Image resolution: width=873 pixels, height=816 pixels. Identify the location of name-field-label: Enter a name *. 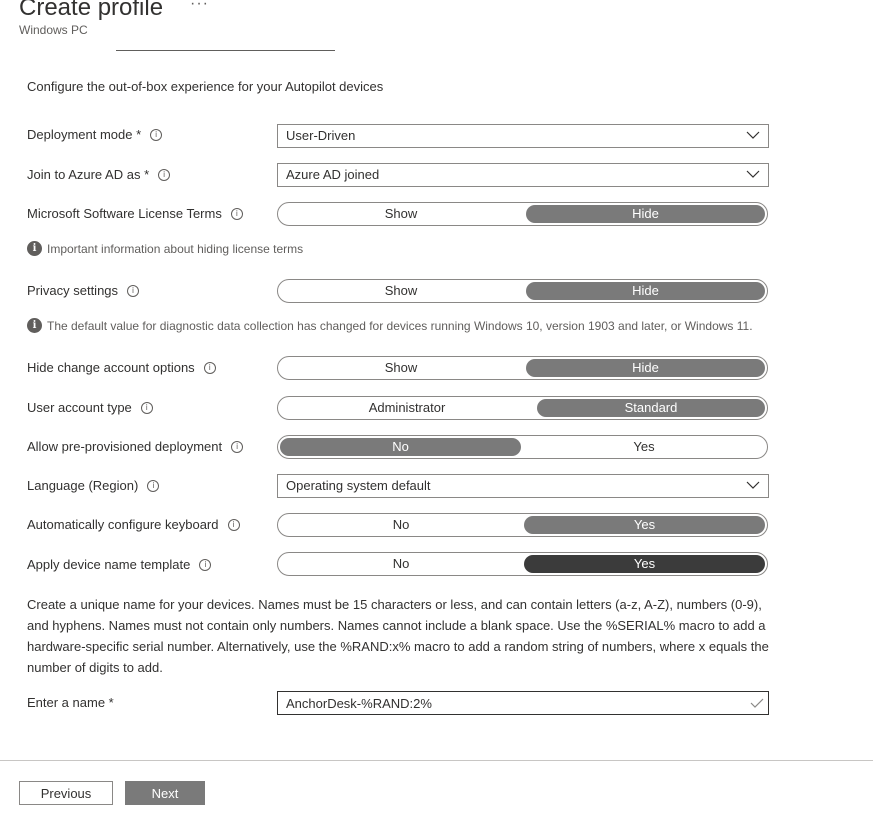
(70, 702).